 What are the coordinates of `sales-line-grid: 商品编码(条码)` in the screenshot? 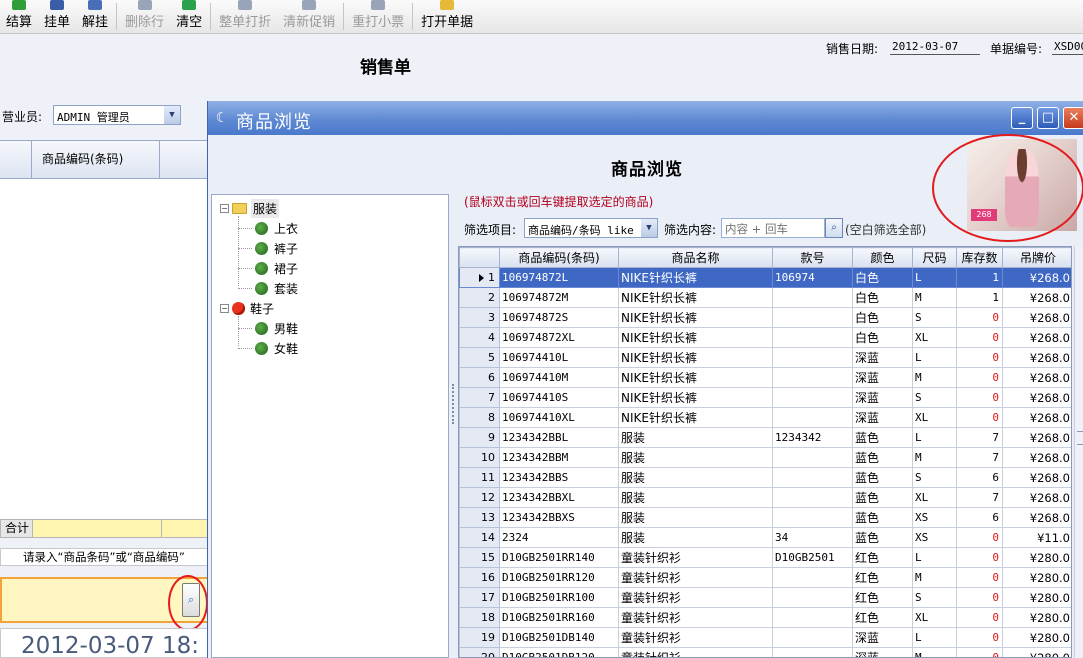 It's located at (105, 330).